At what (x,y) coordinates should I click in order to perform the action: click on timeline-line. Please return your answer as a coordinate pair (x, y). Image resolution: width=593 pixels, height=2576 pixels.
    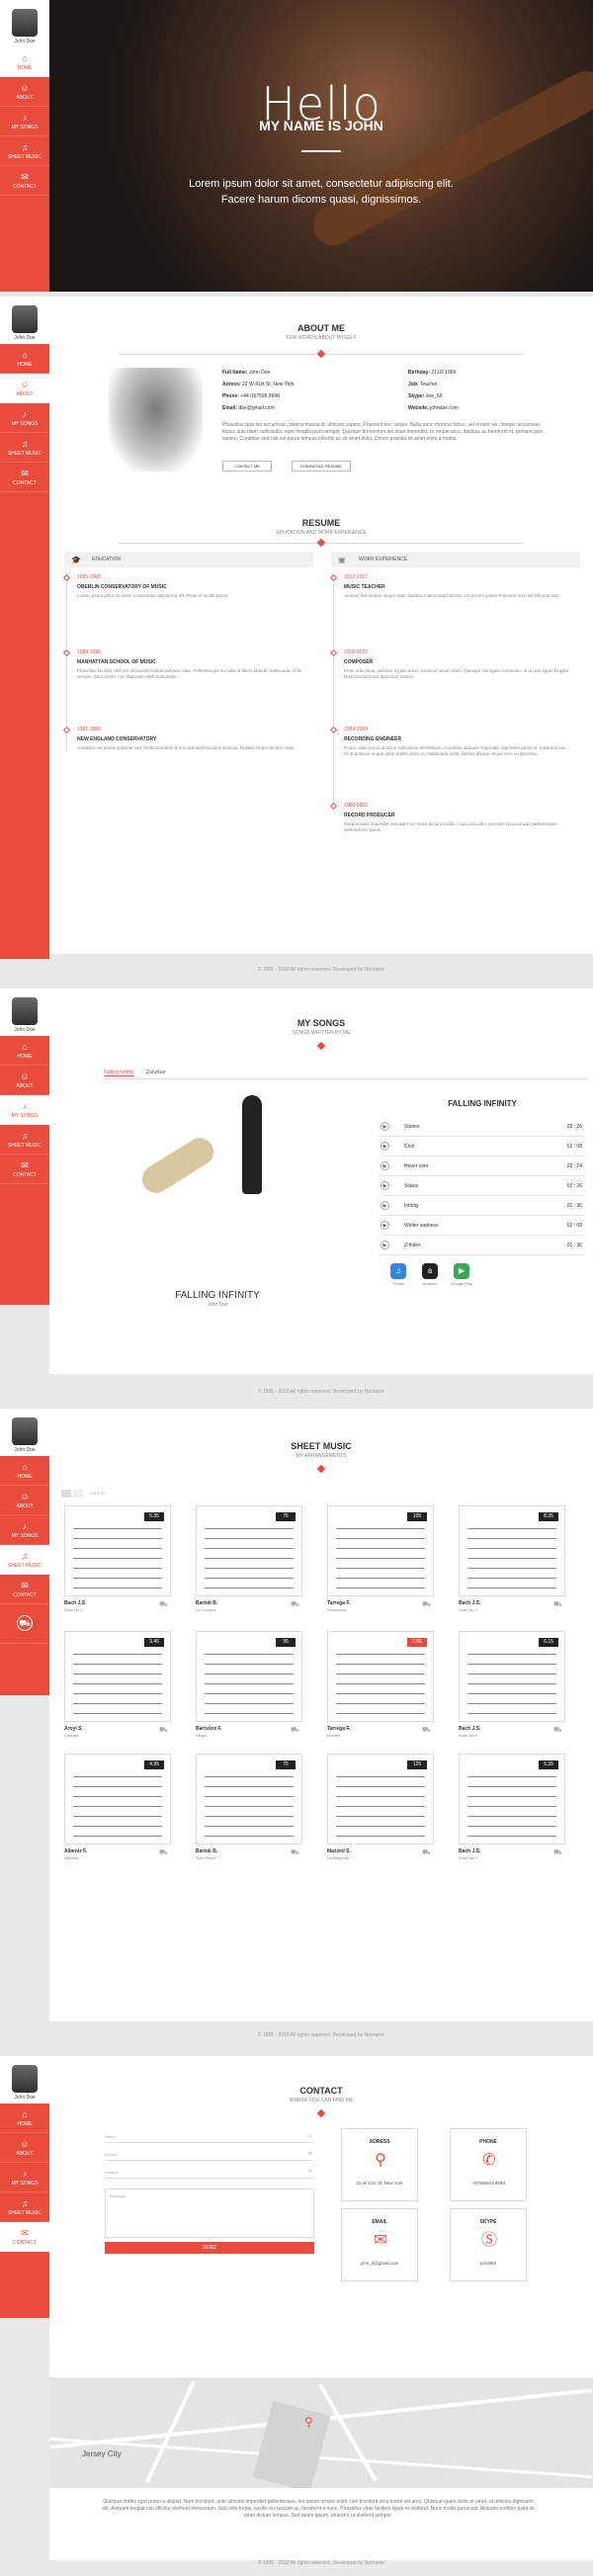
    Looking at the image, I should click on (333, 694).